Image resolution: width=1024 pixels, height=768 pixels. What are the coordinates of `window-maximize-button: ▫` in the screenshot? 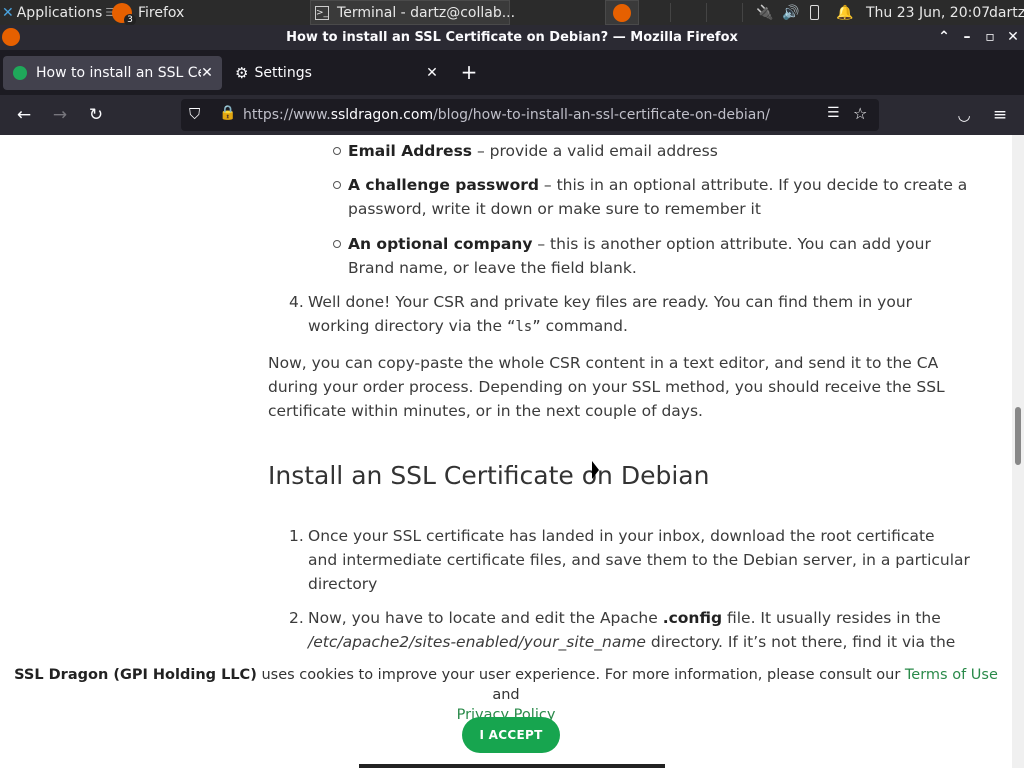 It's located at (990, 37).